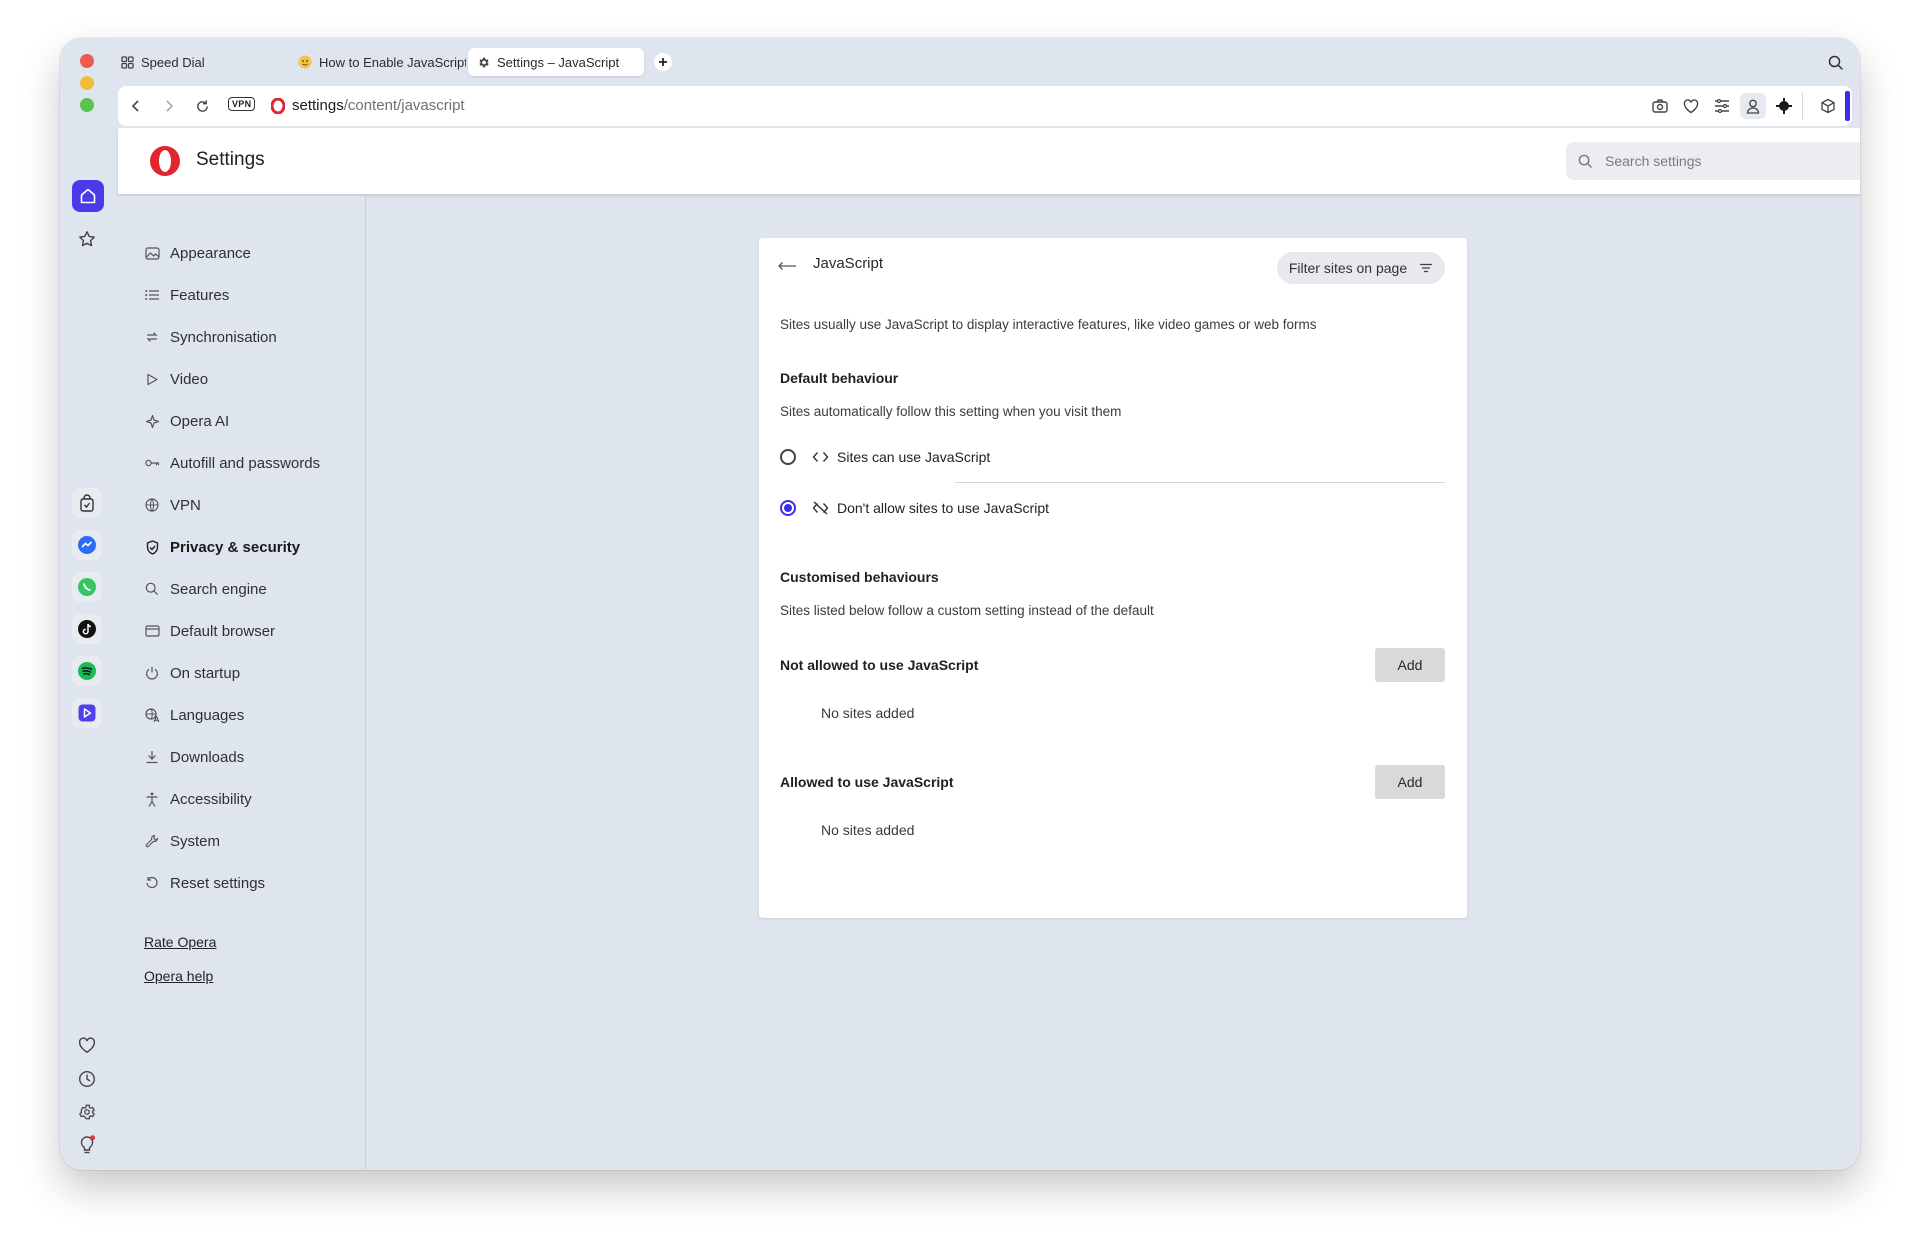  What do you see at coordinates (87, 629) in the screenshot?
I see `tiktok-icon` at bounding box center [87, 629].